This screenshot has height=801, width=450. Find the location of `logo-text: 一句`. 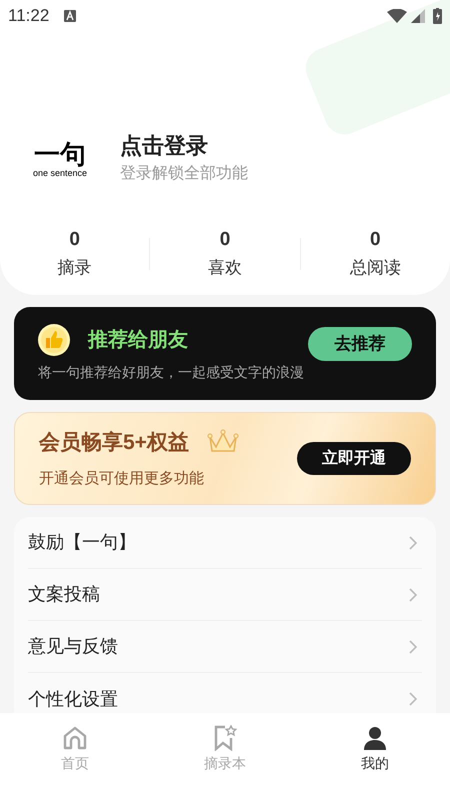

logo-text: 一句 is located at coordinates (60, 154).